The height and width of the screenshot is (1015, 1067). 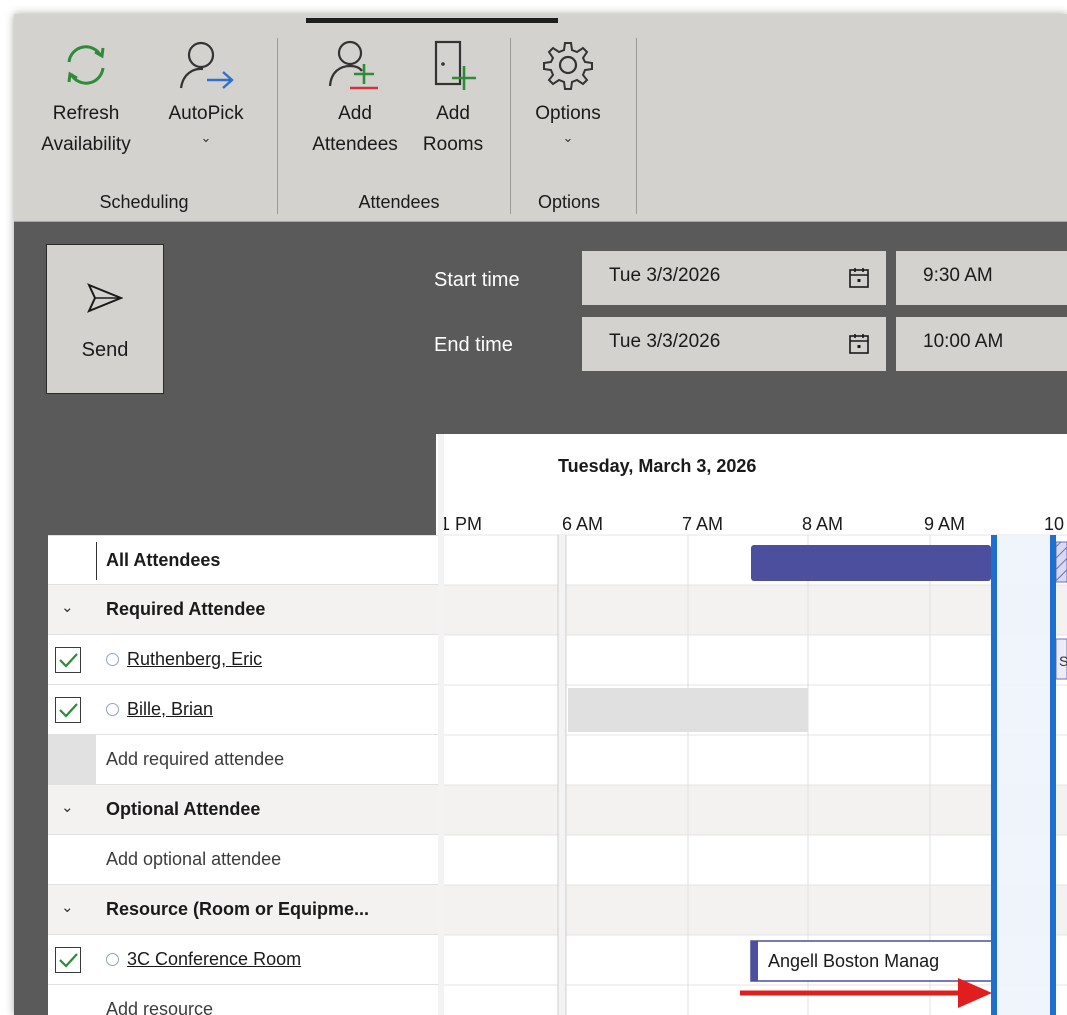 What do you see at coordinates (163, 560) in the screenshot?
I see `all-attendees-label: All Attendees` at bounding box center [163, 560].